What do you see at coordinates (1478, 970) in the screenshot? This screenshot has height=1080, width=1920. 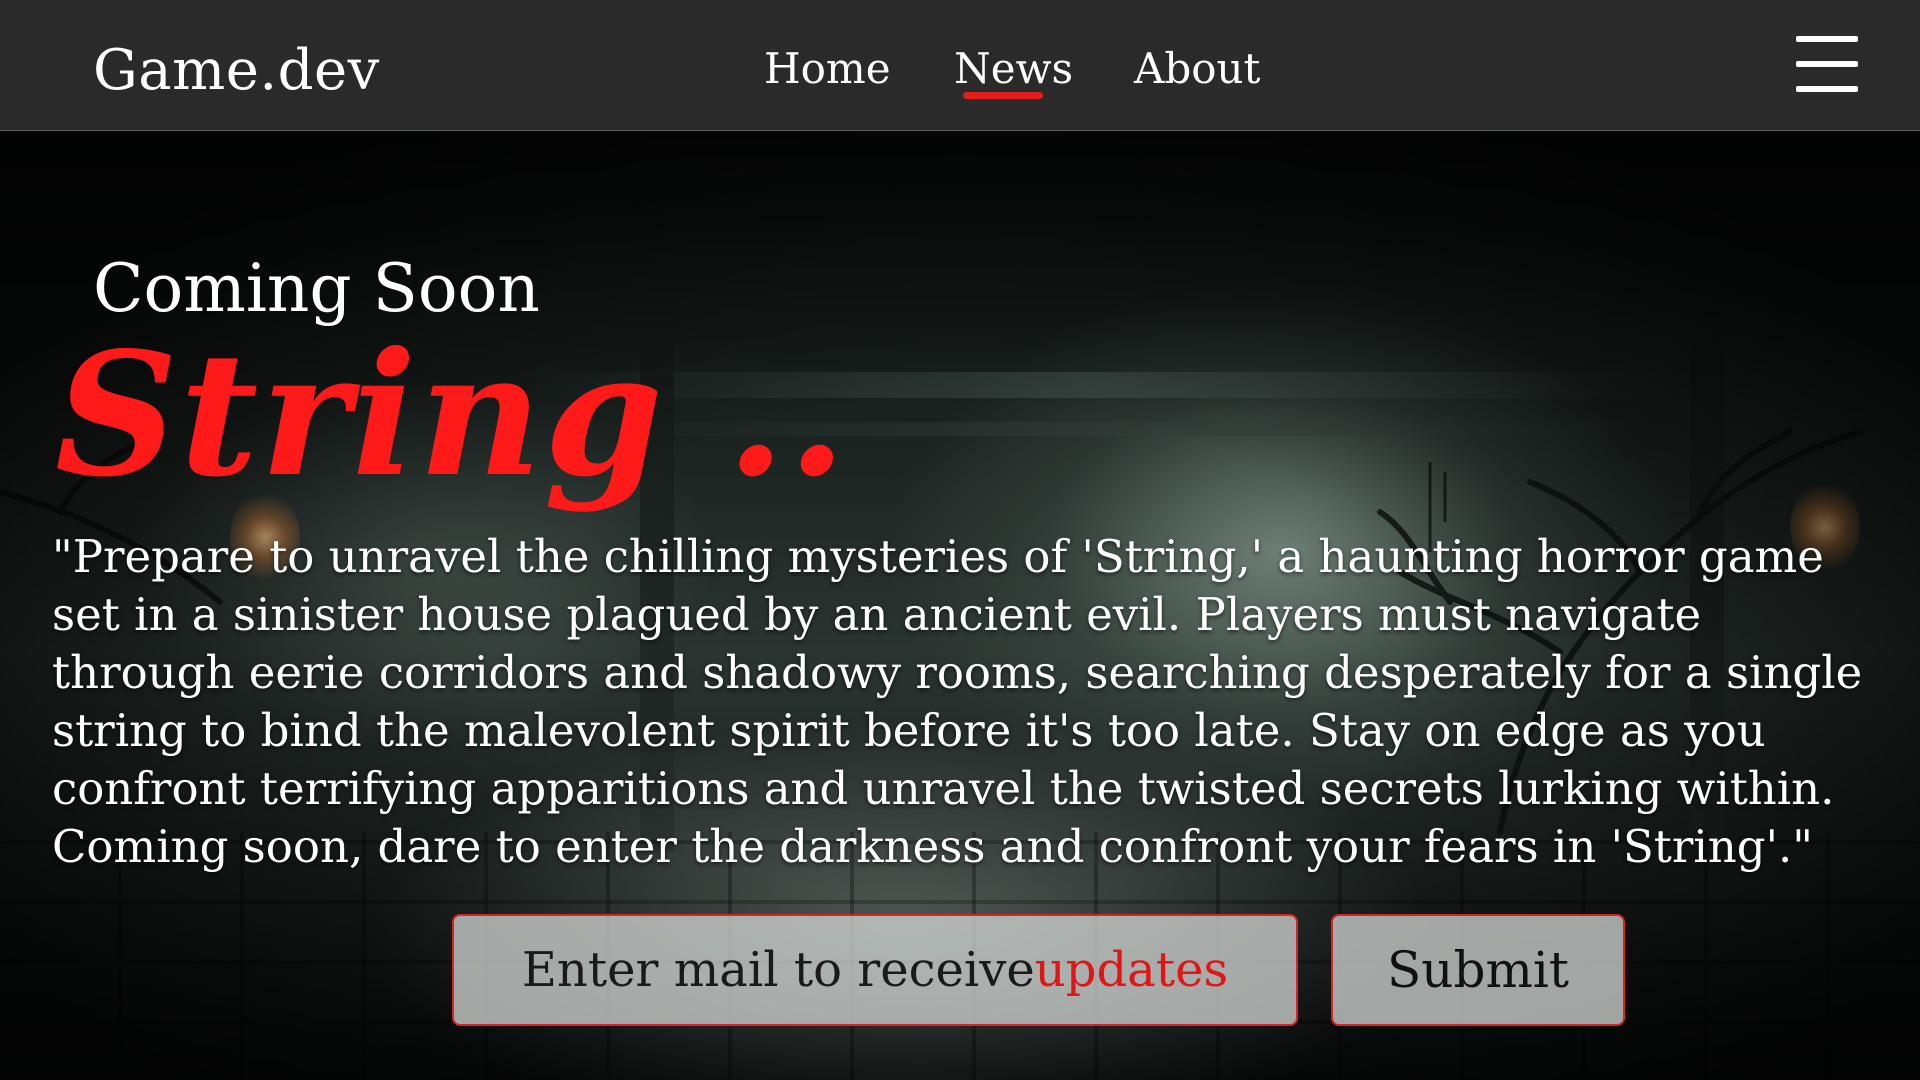 I see `submit-button: Submit` at bounding box center [1478, 970].